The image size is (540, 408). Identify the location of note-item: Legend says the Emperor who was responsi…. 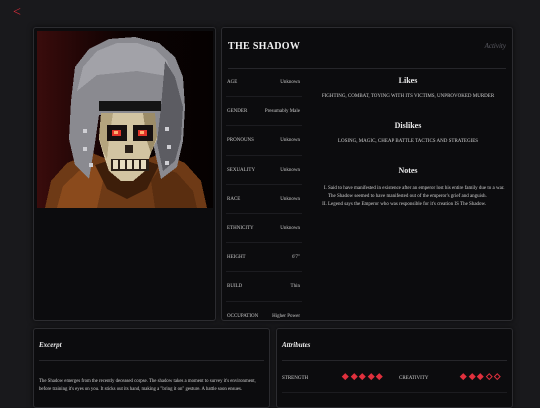
(418, 205).